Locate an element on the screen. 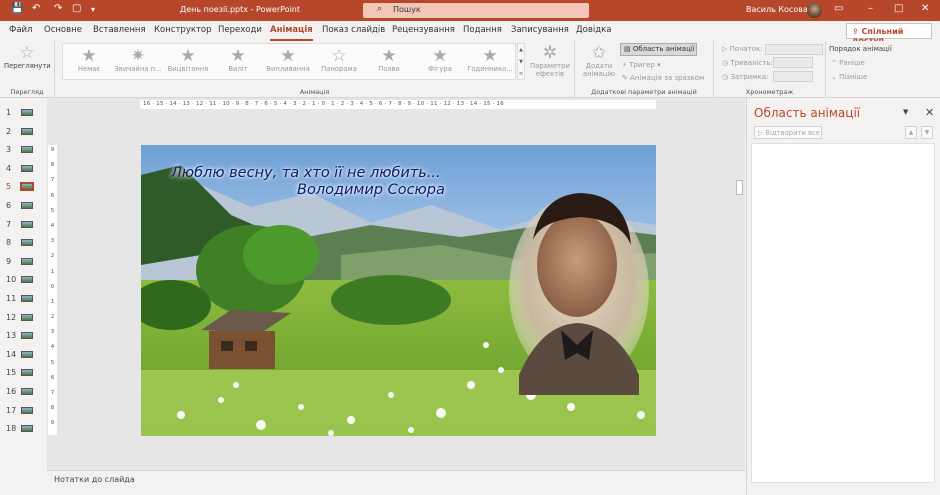 Image resolution: width=940 pixels, height=495 pixels. slide-thumbnail: 4 is located at coordinates (23, 169).